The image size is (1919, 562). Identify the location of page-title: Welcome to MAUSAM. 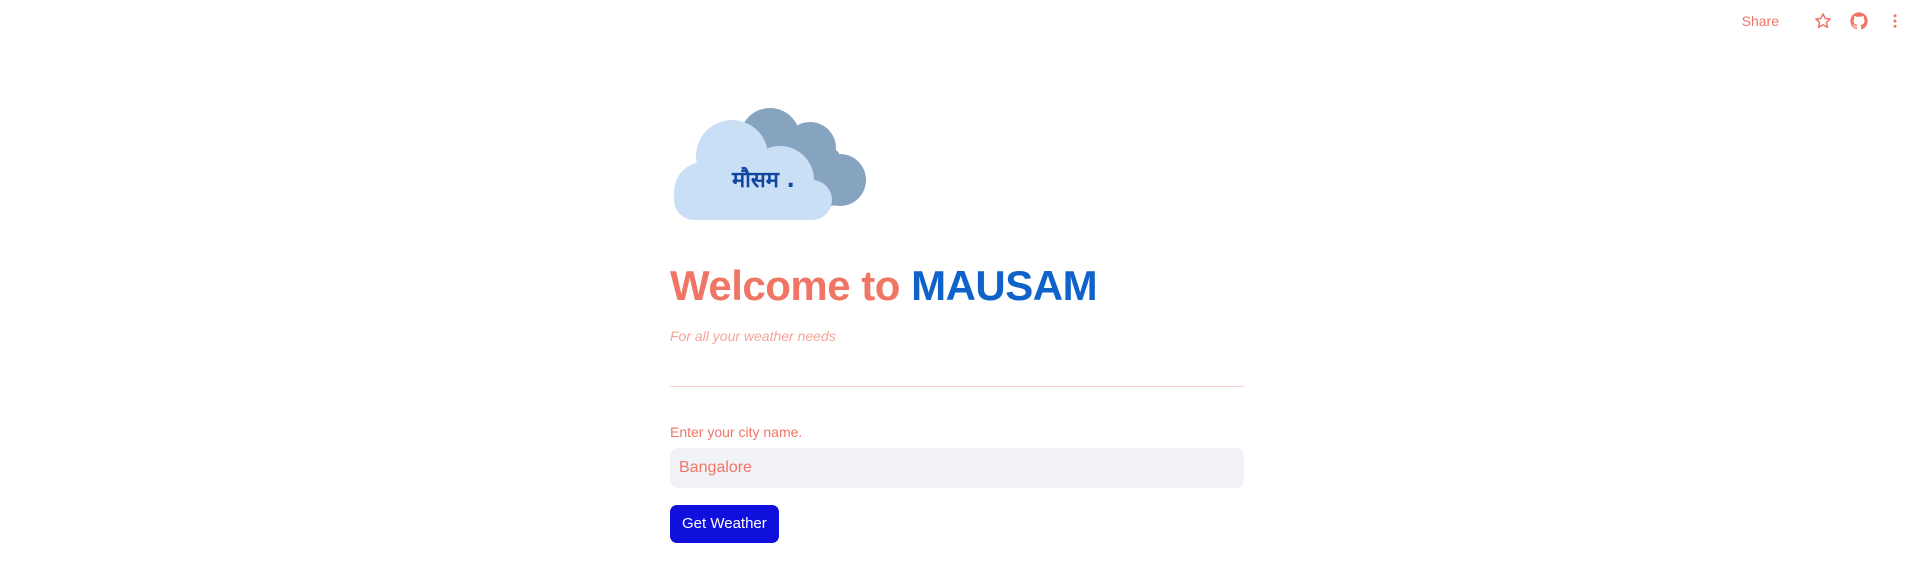
(957, 286).